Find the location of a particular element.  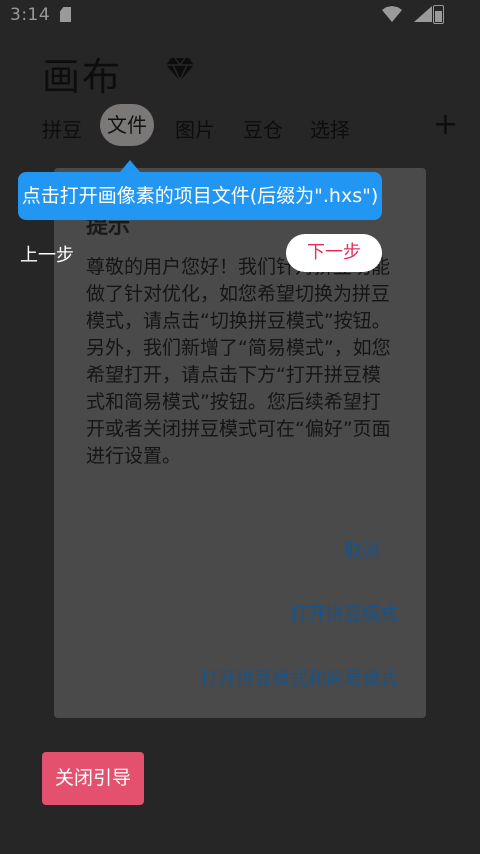

diamond-icon is located at coordinates (180, 69).